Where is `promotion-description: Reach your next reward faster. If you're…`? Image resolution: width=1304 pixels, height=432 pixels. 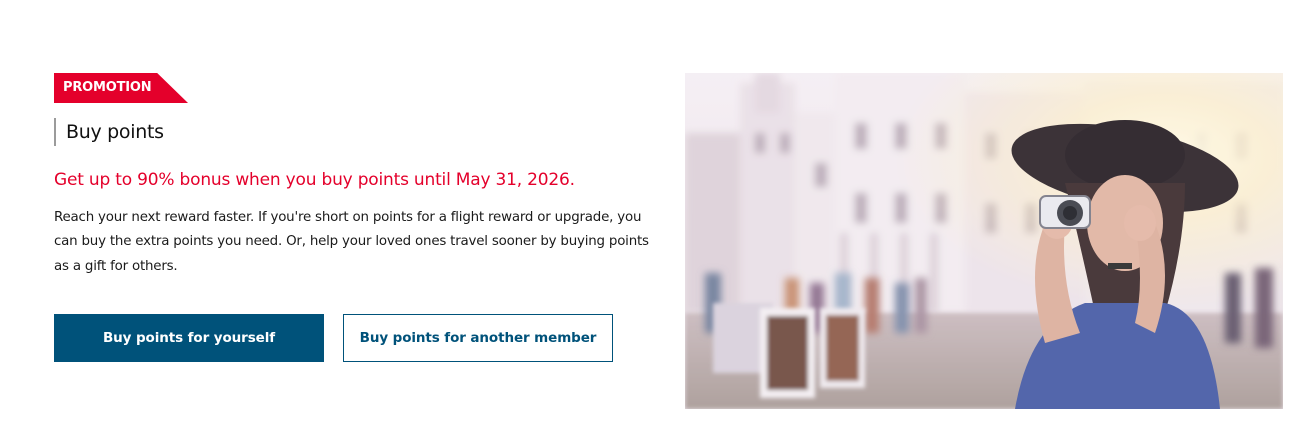
promotion-description: Reach your next reward faster. If you're… is located at coordinates (351, 242).